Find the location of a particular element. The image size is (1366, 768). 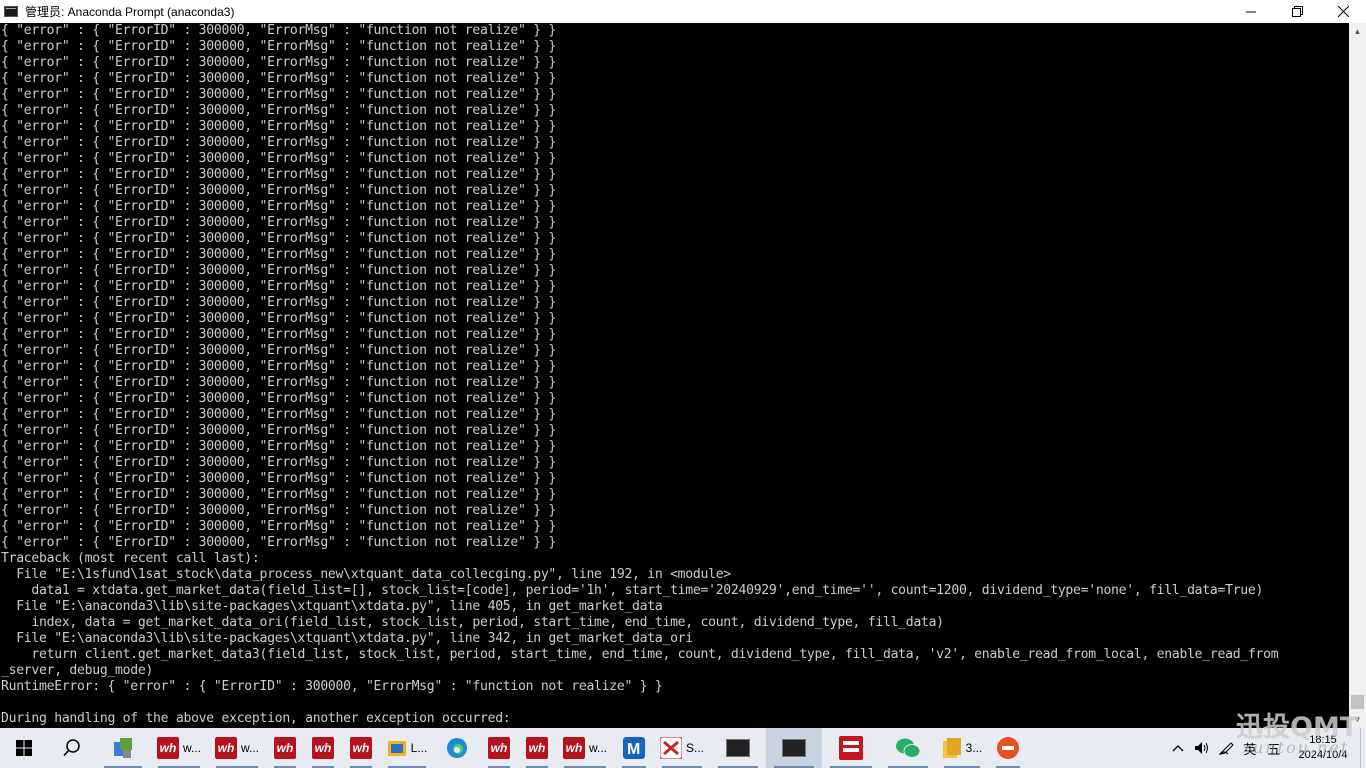

chevron-up-icon is located at coordinates (1178, 748).